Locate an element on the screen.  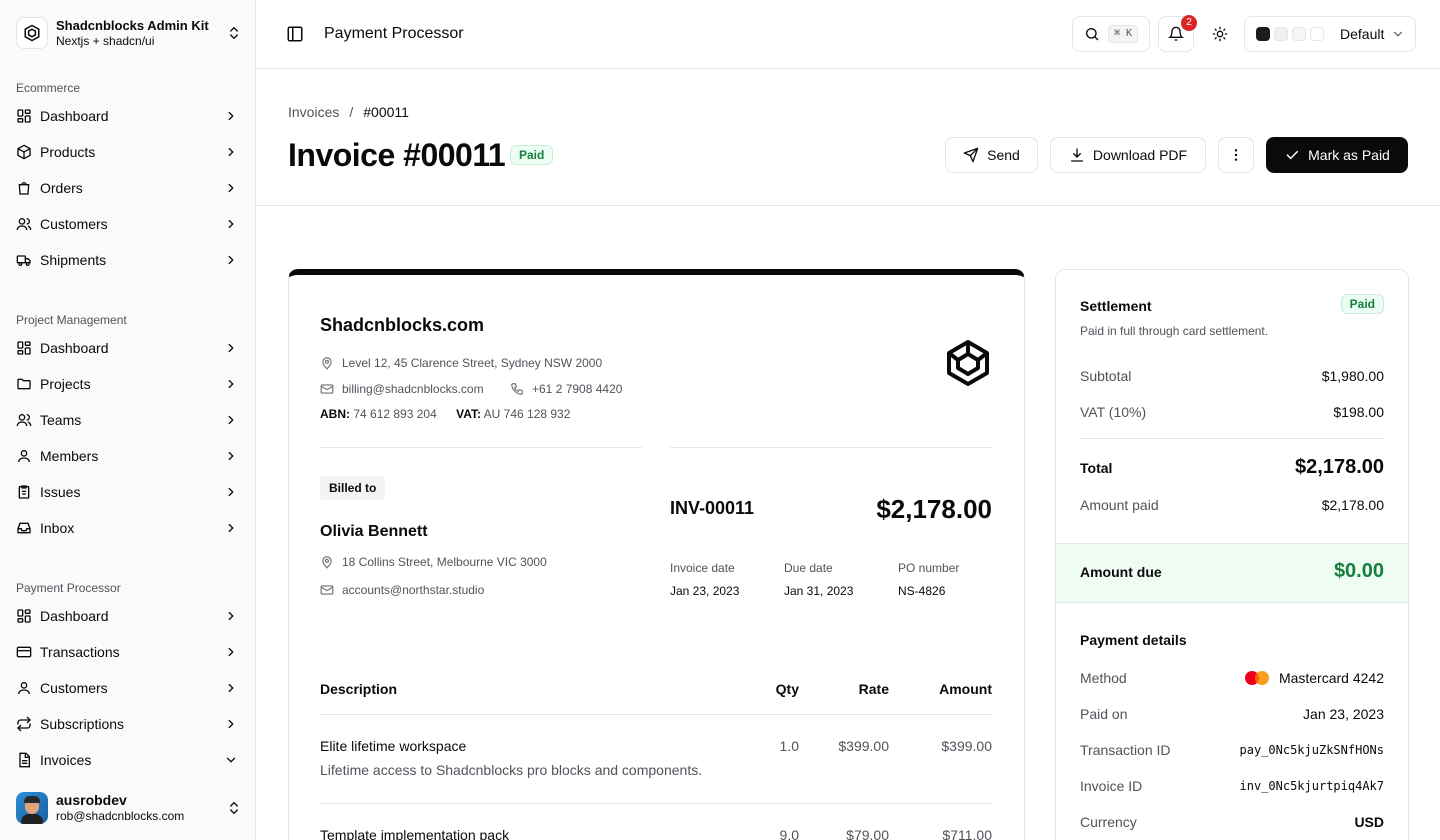
theme-toggle-button is located at coordinates (1220, 34).